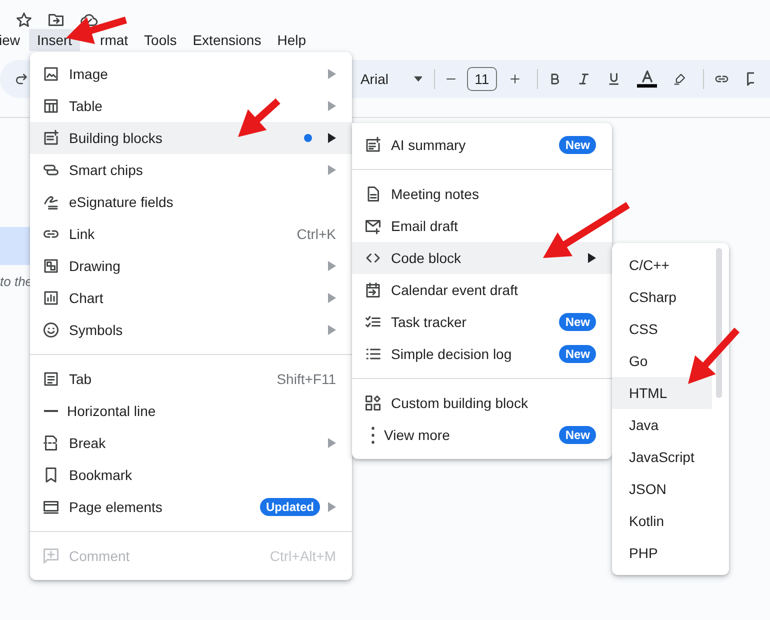 The width and height of the screenshot is (770, 620). Describe the element at coordinates (51, 138) in the screenshot. I see `document-plus-icon` at that location.